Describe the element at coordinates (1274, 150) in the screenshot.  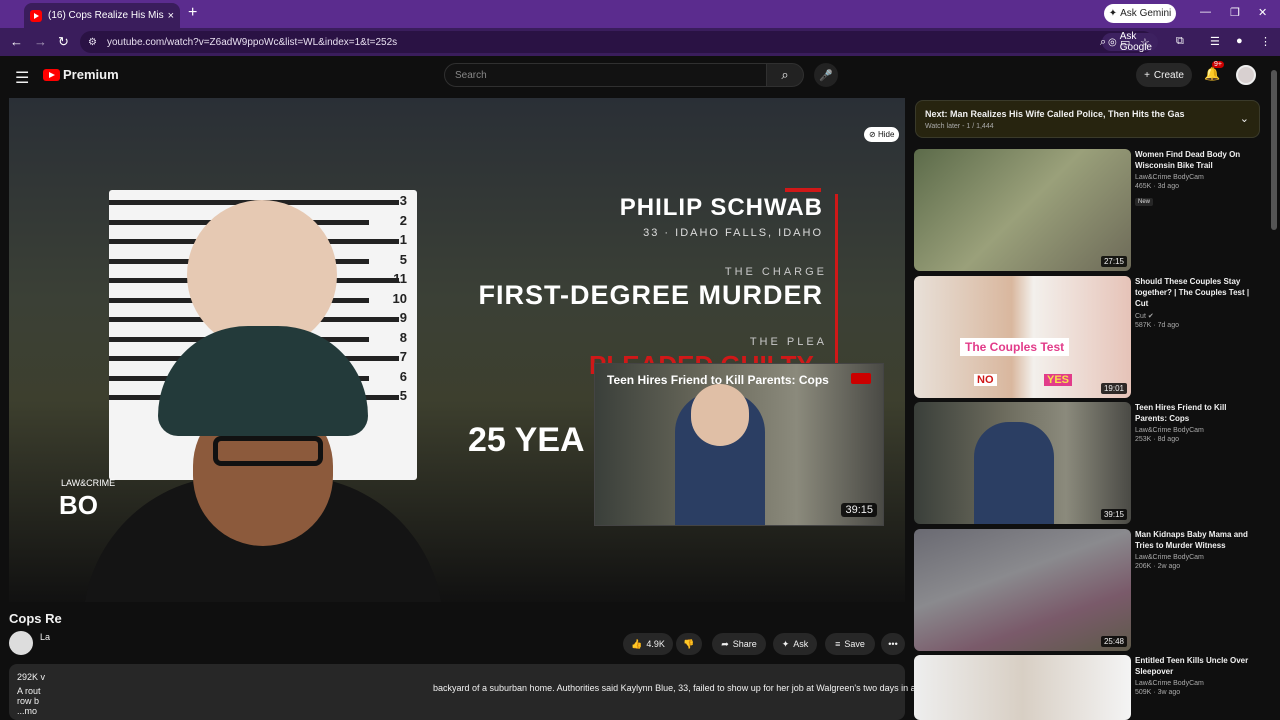
I see `page-scrollbar` at that location.